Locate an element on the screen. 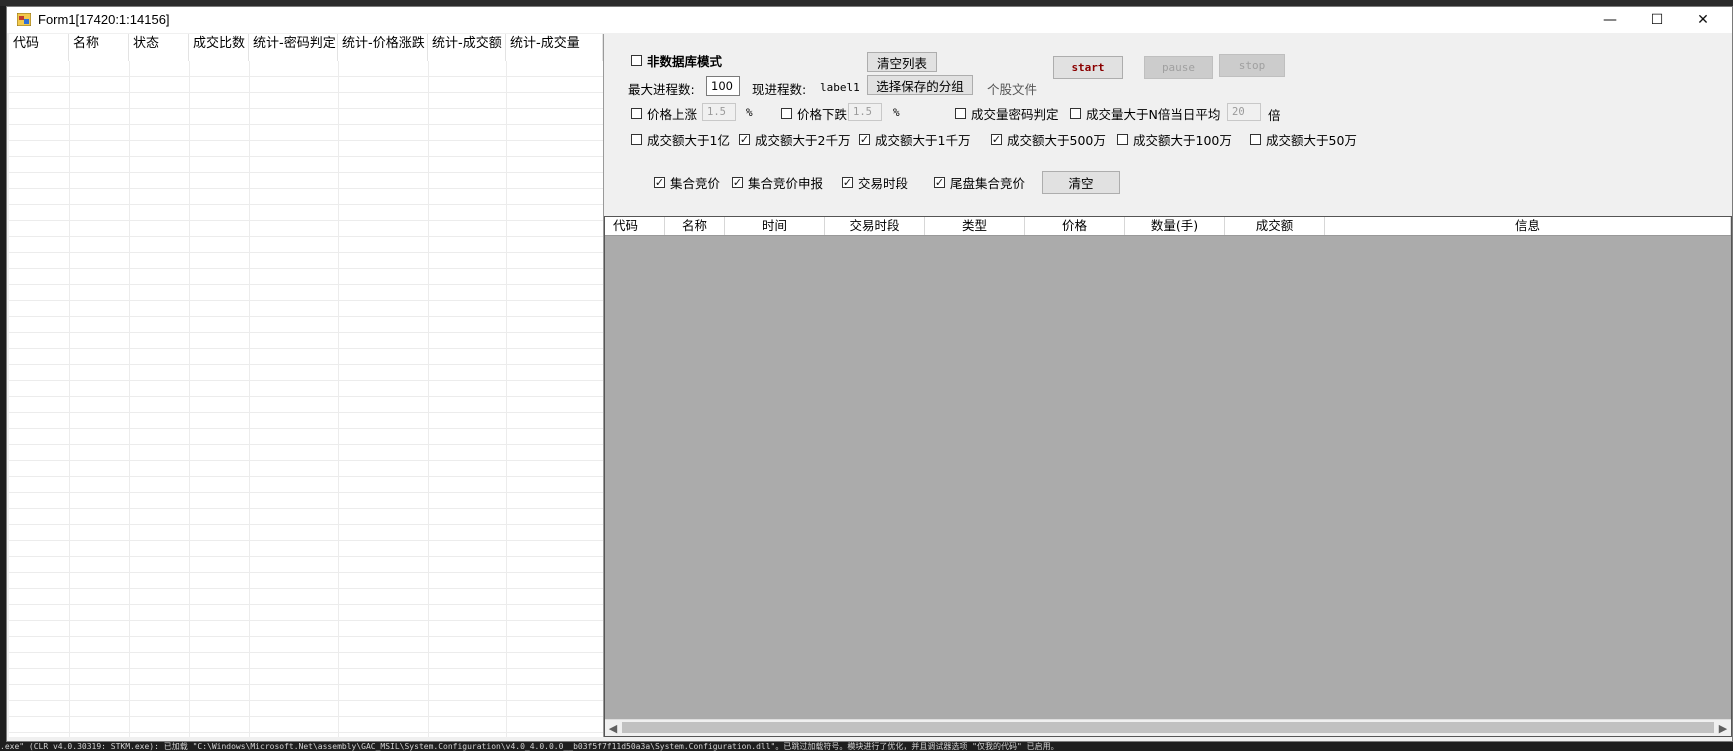 This screenshot has height=751, width=1733. amount-filter-checkbox: 成交额大于100万 is located at coordinates (1174, 139).